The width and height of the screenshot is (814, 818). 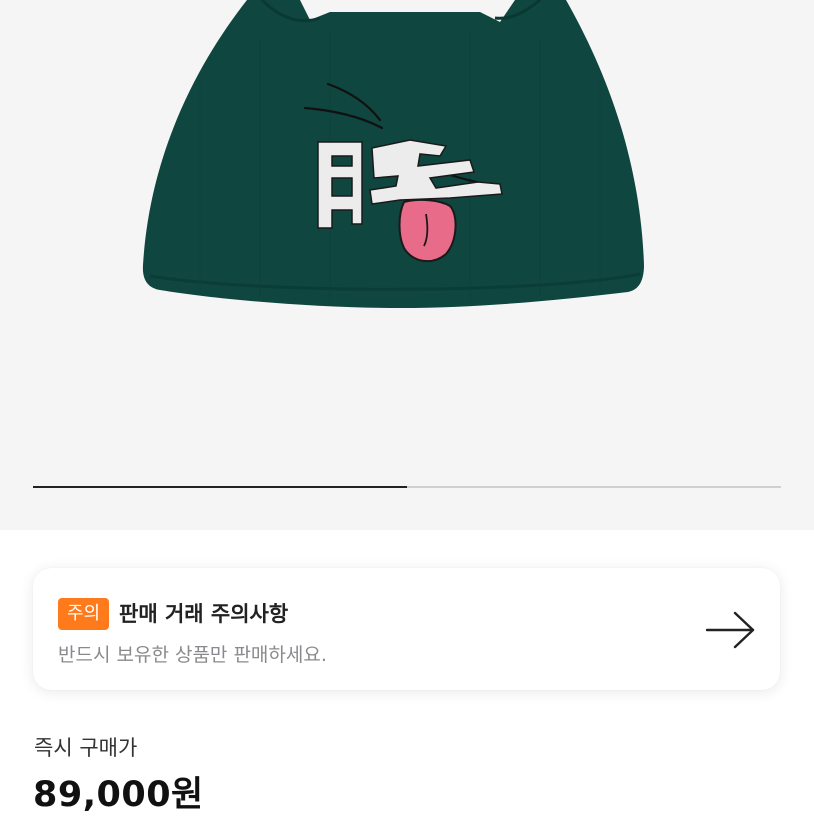 I want to click on image-progress-fill, so click(x=220, y=487).